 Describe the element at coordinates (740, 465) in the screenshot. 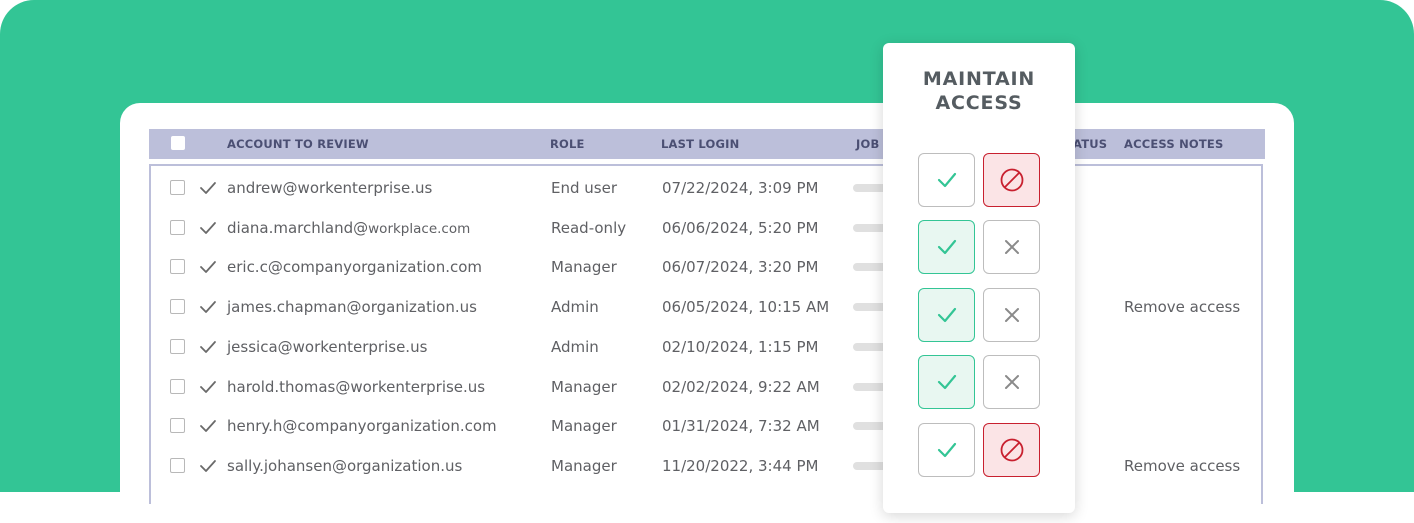

I see `last-login-cell: 11/20/2022, 3:44 PM` at that location.